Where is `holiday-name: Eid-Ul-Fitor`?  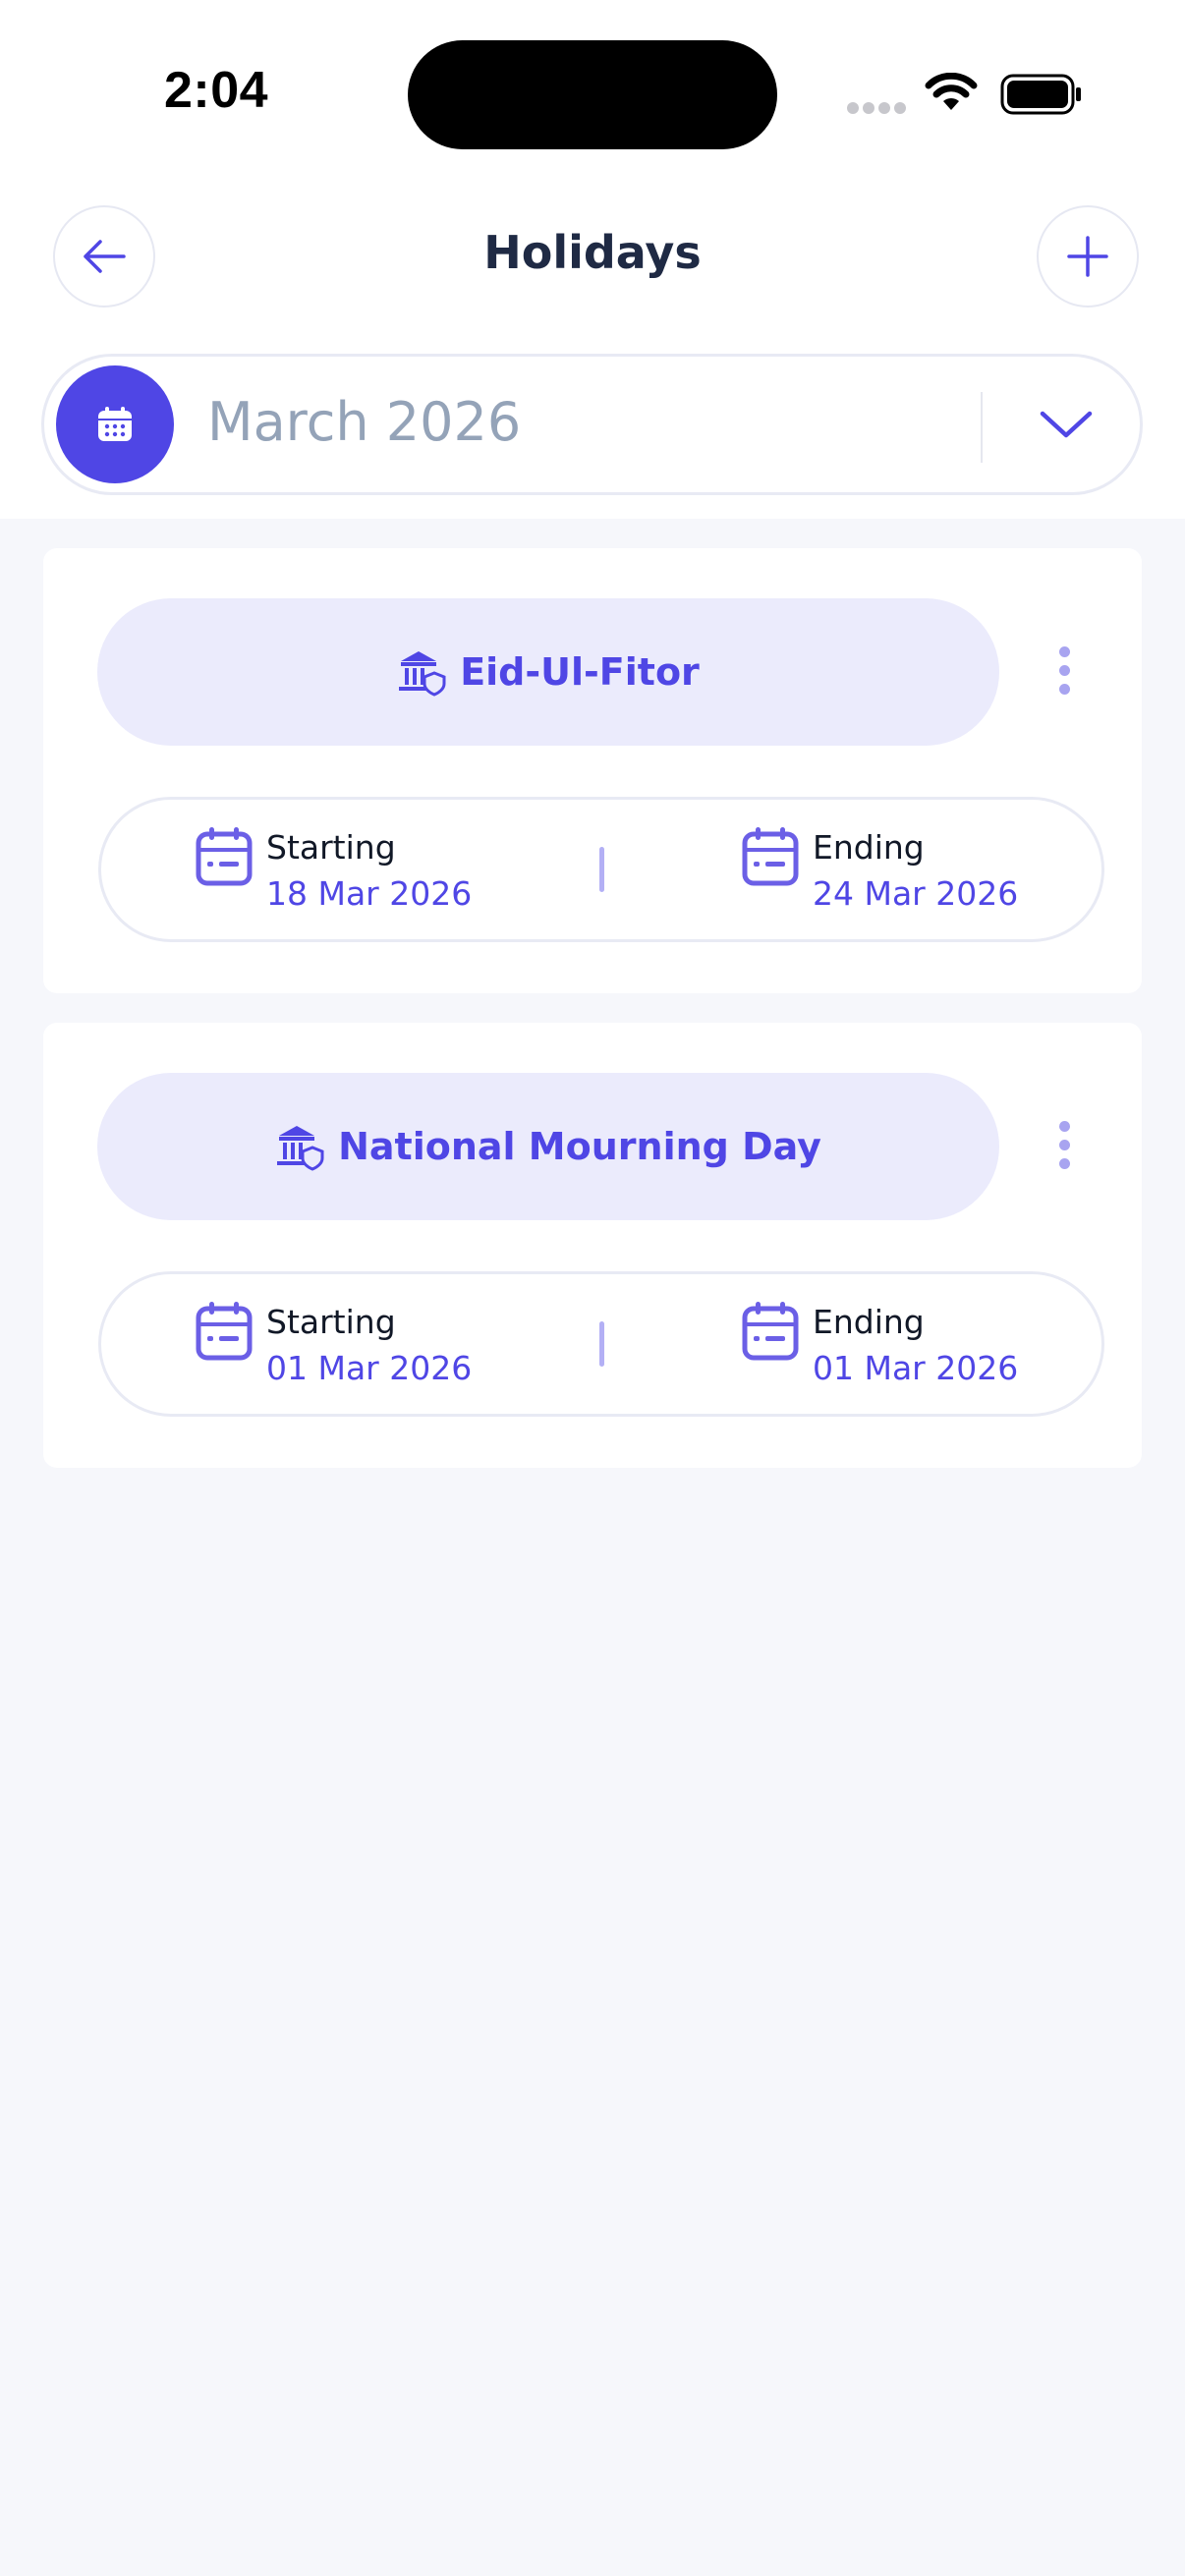 holiday-name: Eid-Ul-Fitor is located at coordinates (580, 672).